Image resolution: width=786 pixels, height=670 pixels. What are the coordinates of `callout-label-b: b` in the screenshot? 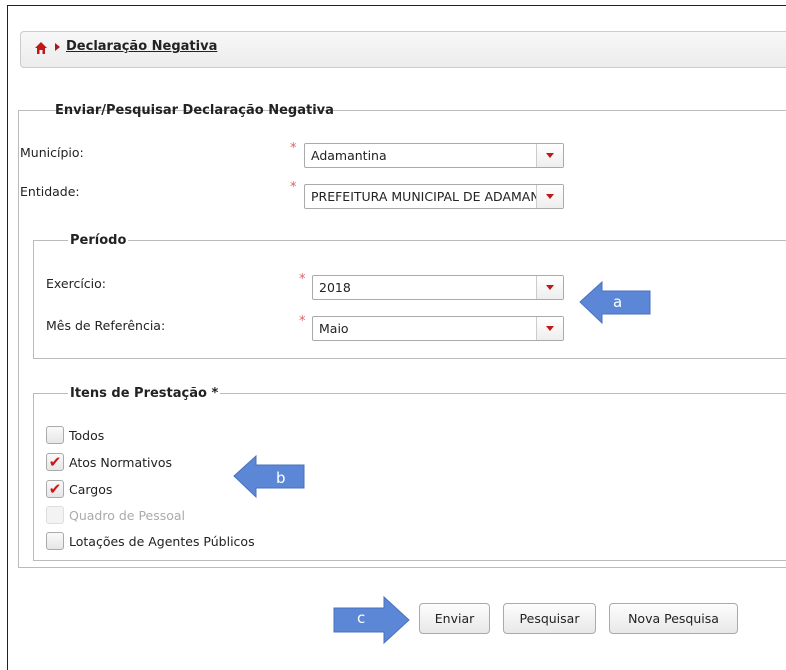 It's located at (281, 478).